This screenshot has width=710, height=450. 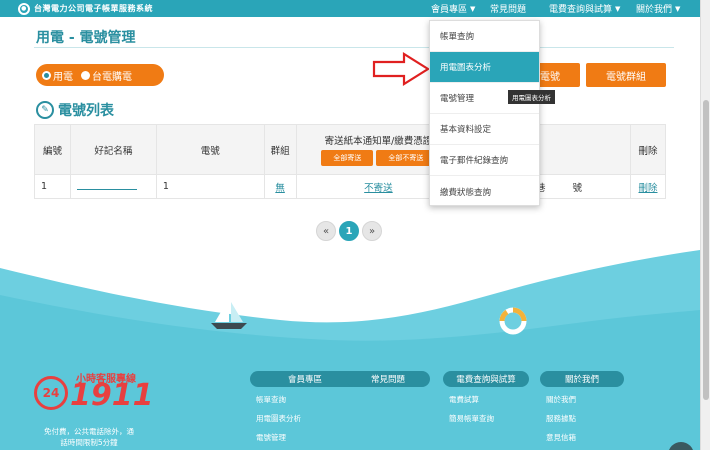 I want to click on list-title: ✎ 電號列表, so click(x=75, y=110).